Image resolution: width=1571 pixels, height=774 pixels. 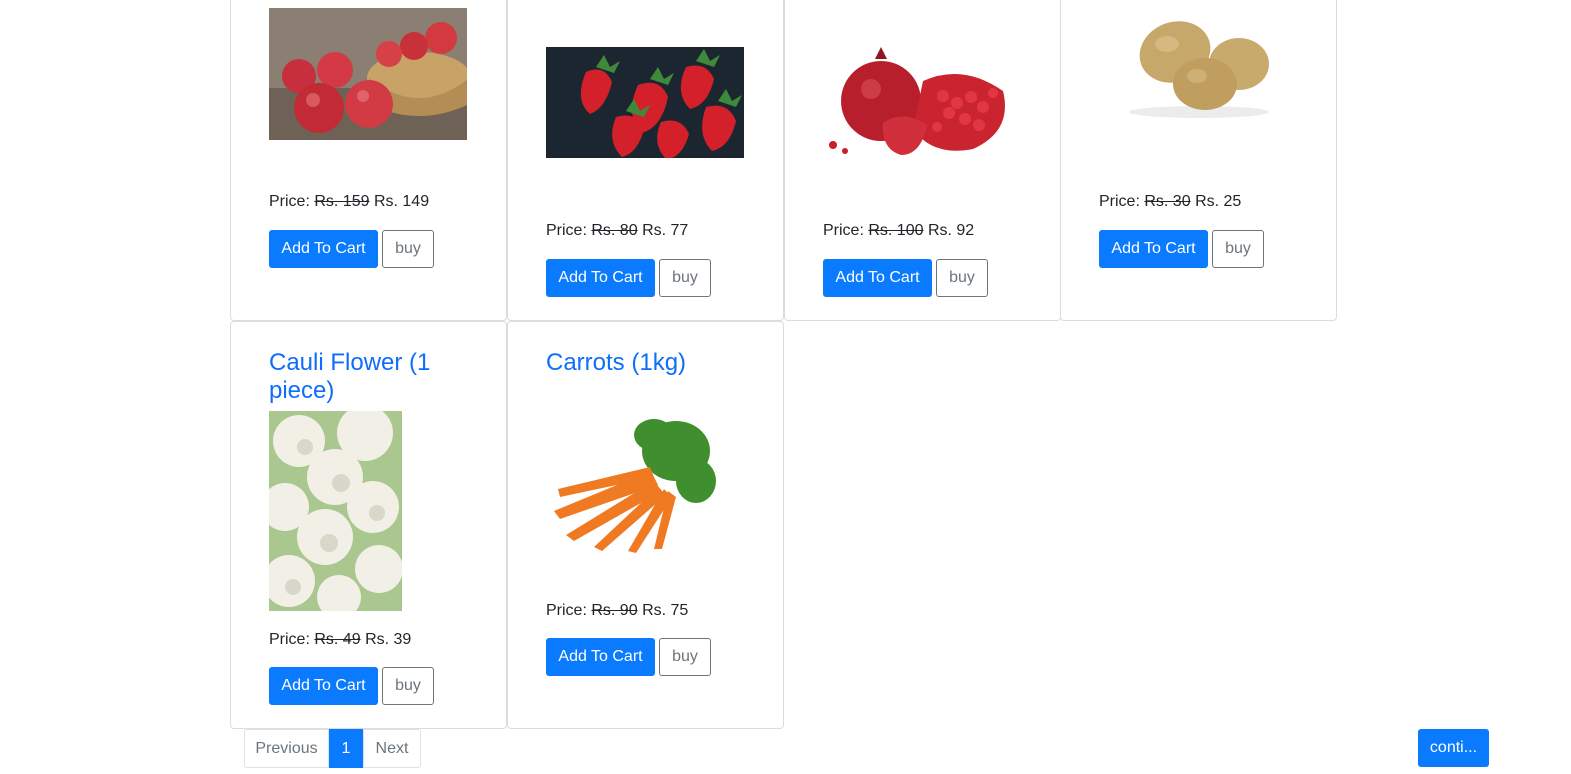 What do you see at coordinates (614, 230) in the screenshot?
I see `old-price: Rs. 80` at bounding box center [614, 230].